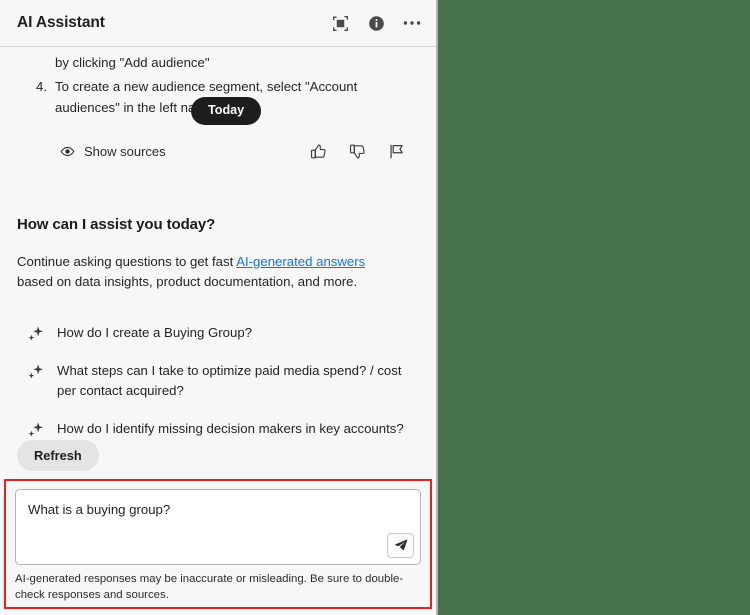  Describe the element at coordinates (132, 62) in the screenshot. I see `answer-continuation-line: by clicking "Add audience"` at that location.